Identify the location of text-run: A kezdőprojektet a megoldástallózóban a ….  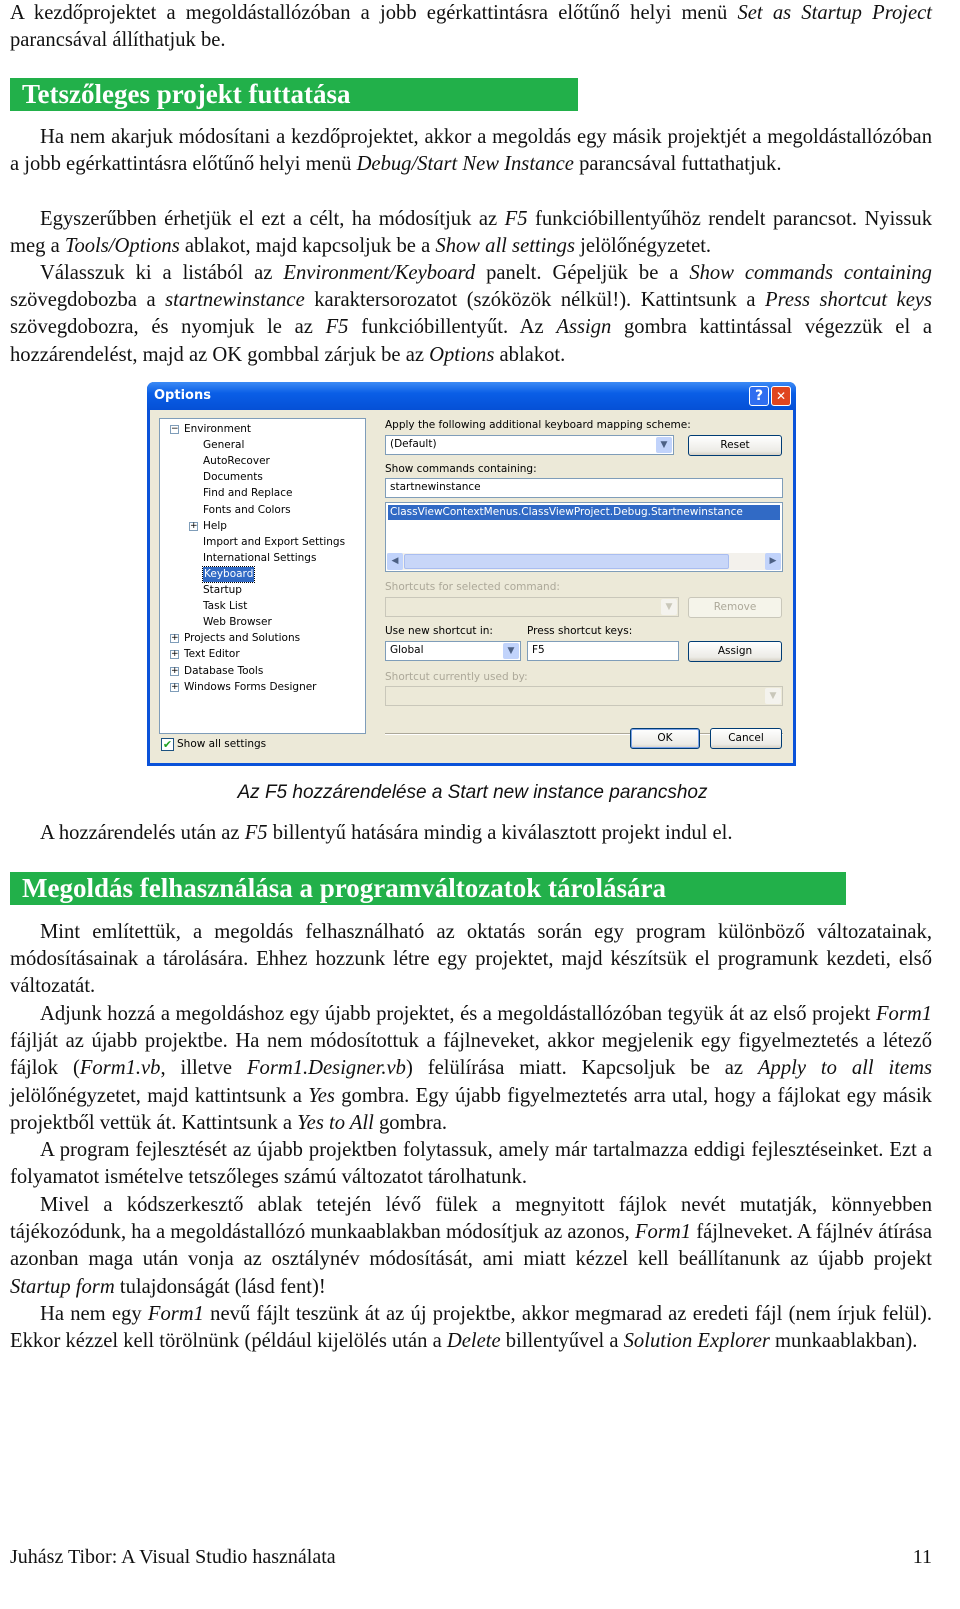
(374, 13).